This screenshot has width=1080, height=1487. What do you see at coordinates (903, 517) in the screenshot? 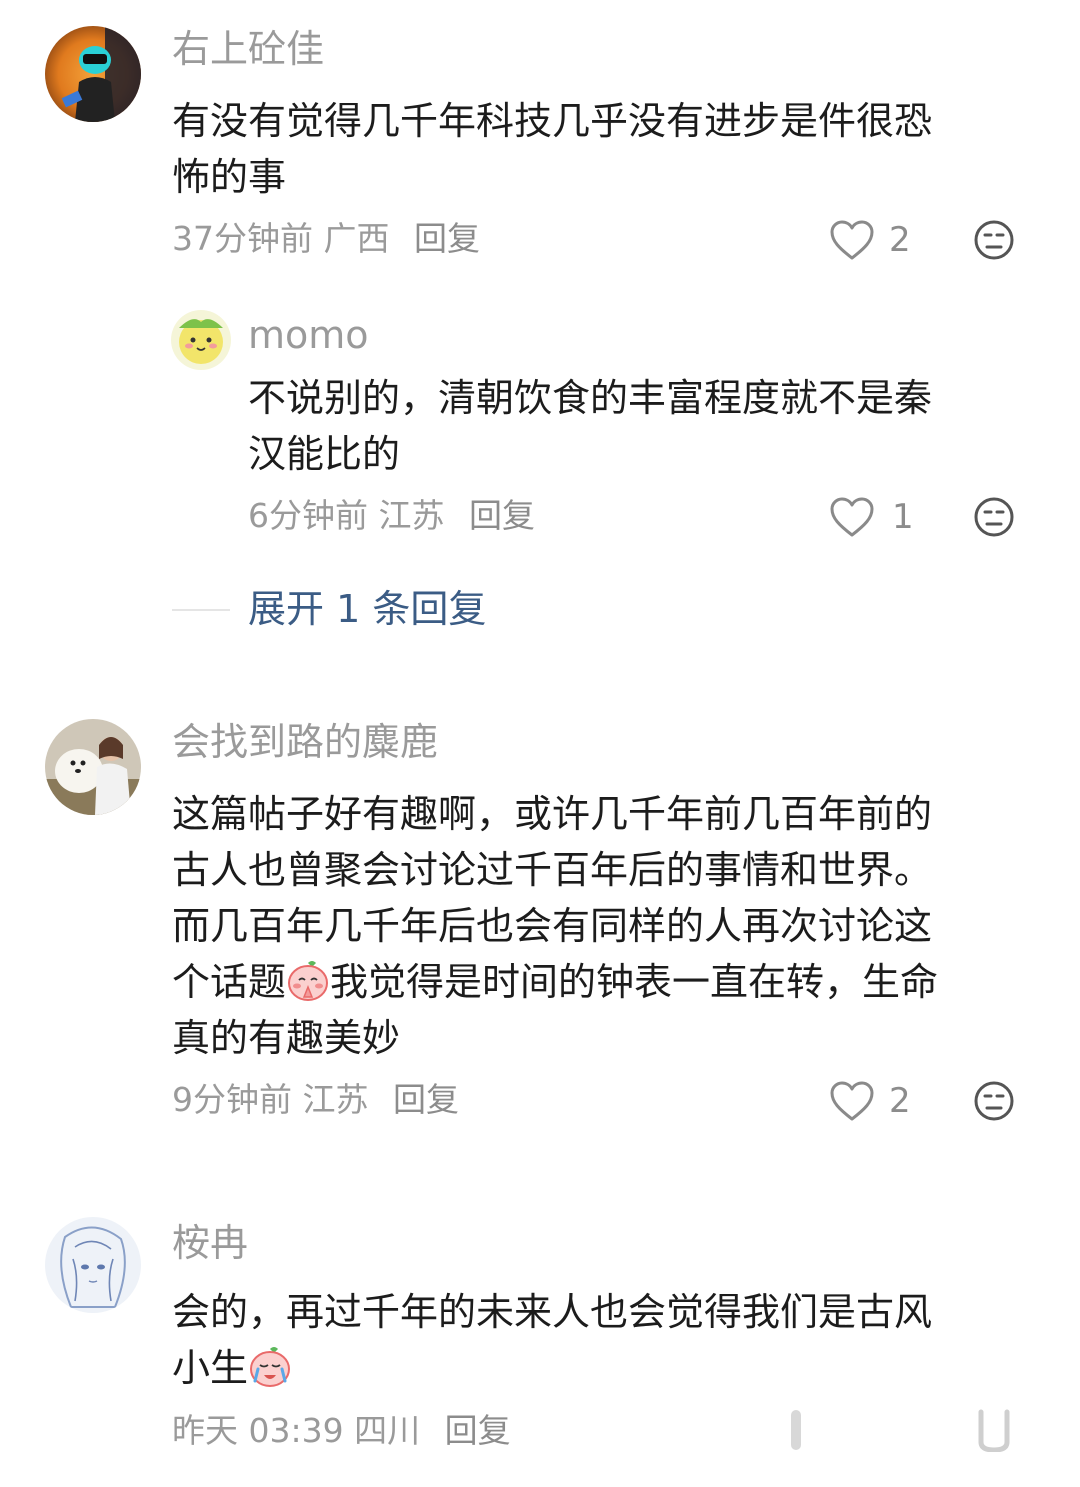
I see `like-count: 1` at bounding box center [903, 517].